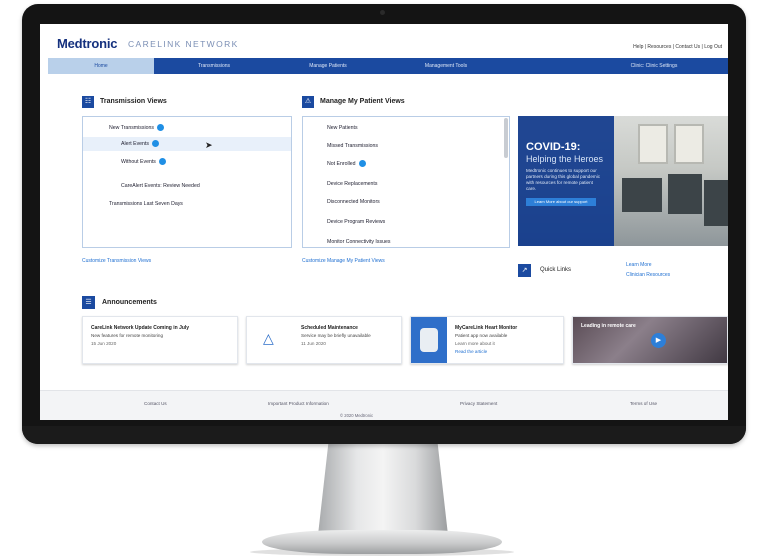 The image size is (760, 558). What do you see at coordinates (344, 222) in the screenshot?
I see `list-item-device-program-reviews: Device Program Reviews` at bounding box center [344, 222].